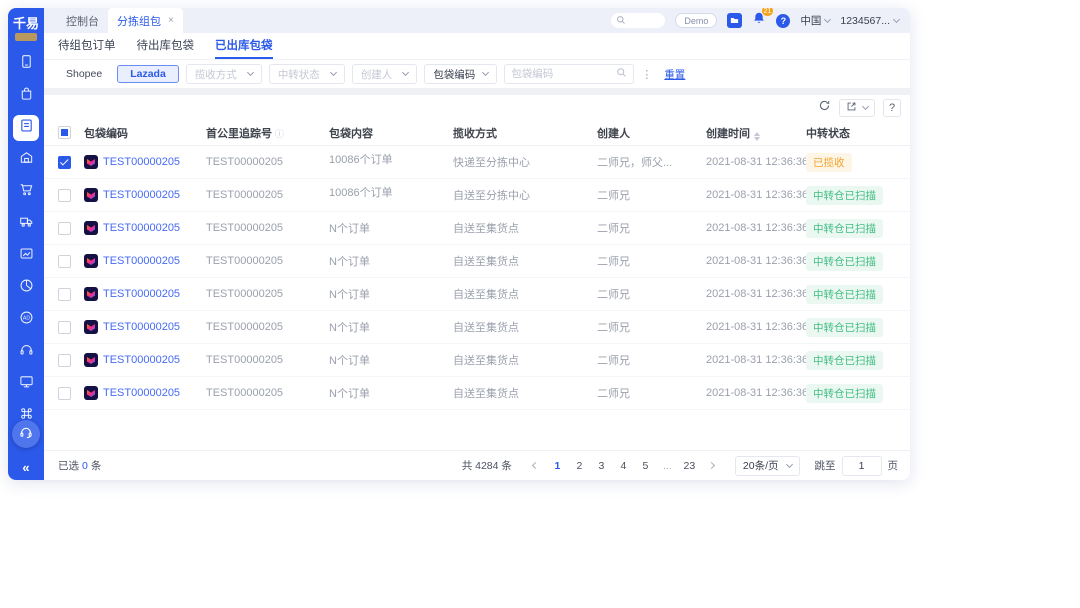 The image size is (1080, 608). I want to click on pickup-method-select: 揽收方式, so click(223, 74).